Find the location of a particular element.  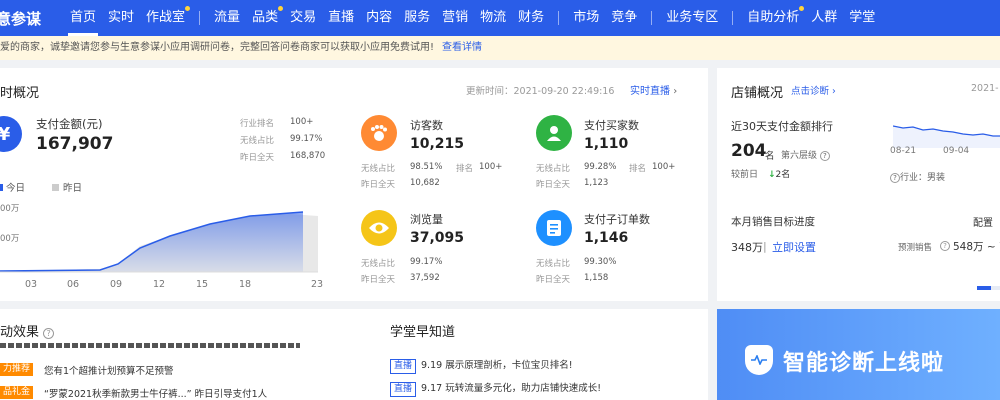

visitor-wireless-label: 无线占比 is located at coordinates (378, 169).